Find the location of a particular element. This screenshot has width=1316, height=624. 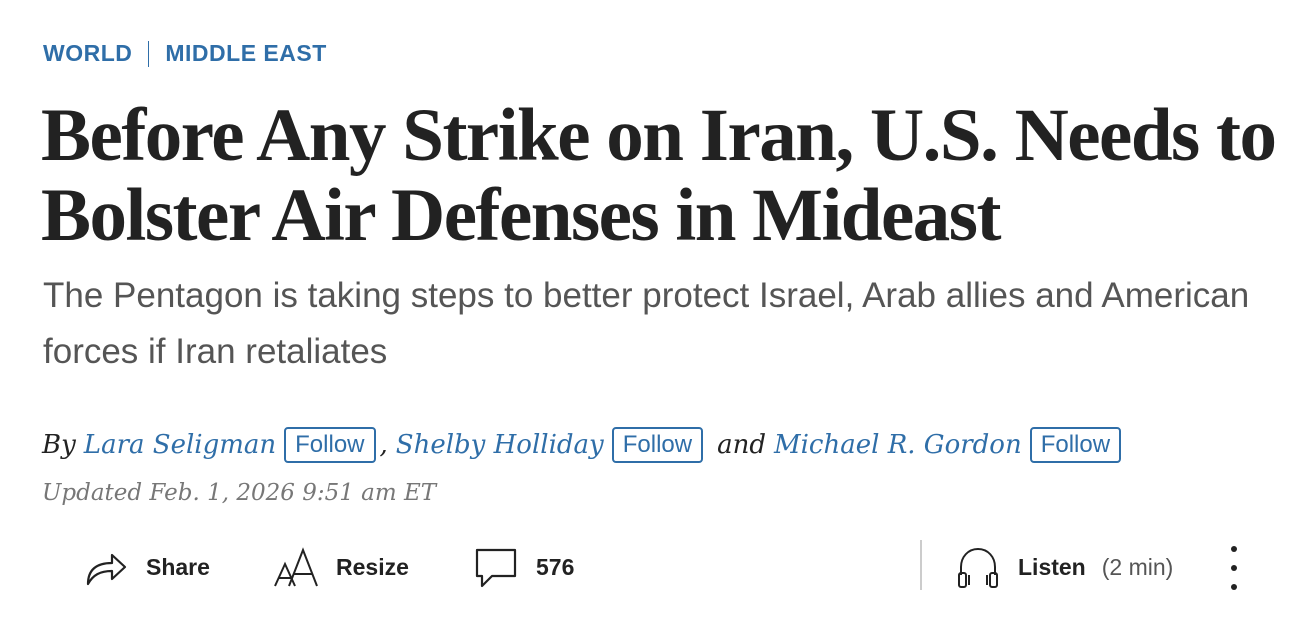

author-link-lara-seligman: Lara Seligman is located at coordinates (180, 445).